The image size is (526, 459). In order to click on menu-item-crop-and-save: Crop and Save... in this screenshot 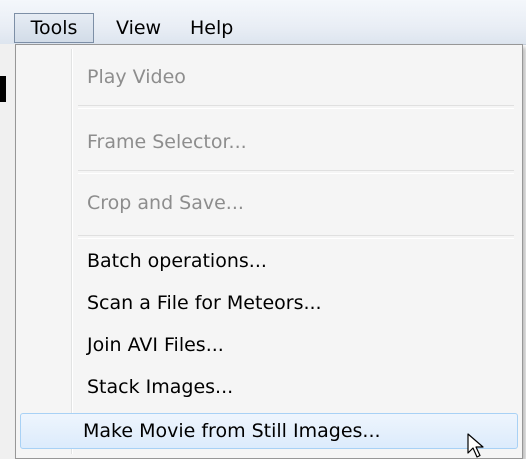, I will do `click(269, 203)`.